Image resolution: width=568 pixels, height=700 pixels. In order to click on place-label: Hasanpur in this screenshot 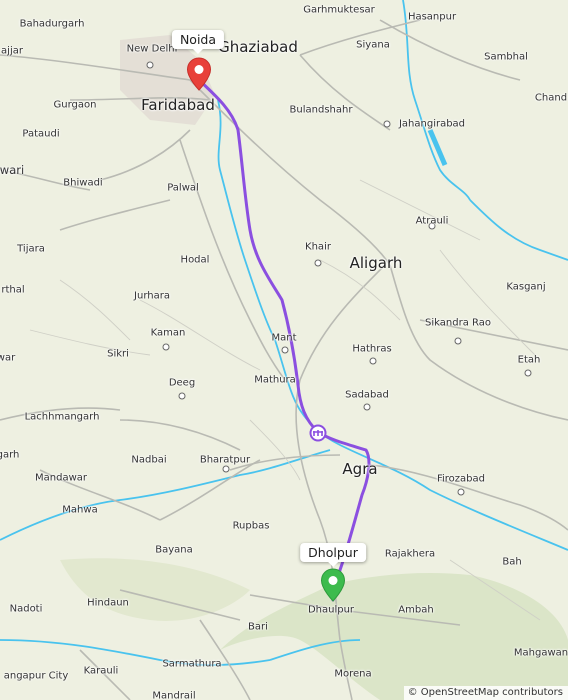, I will do `click(432, 17)`.